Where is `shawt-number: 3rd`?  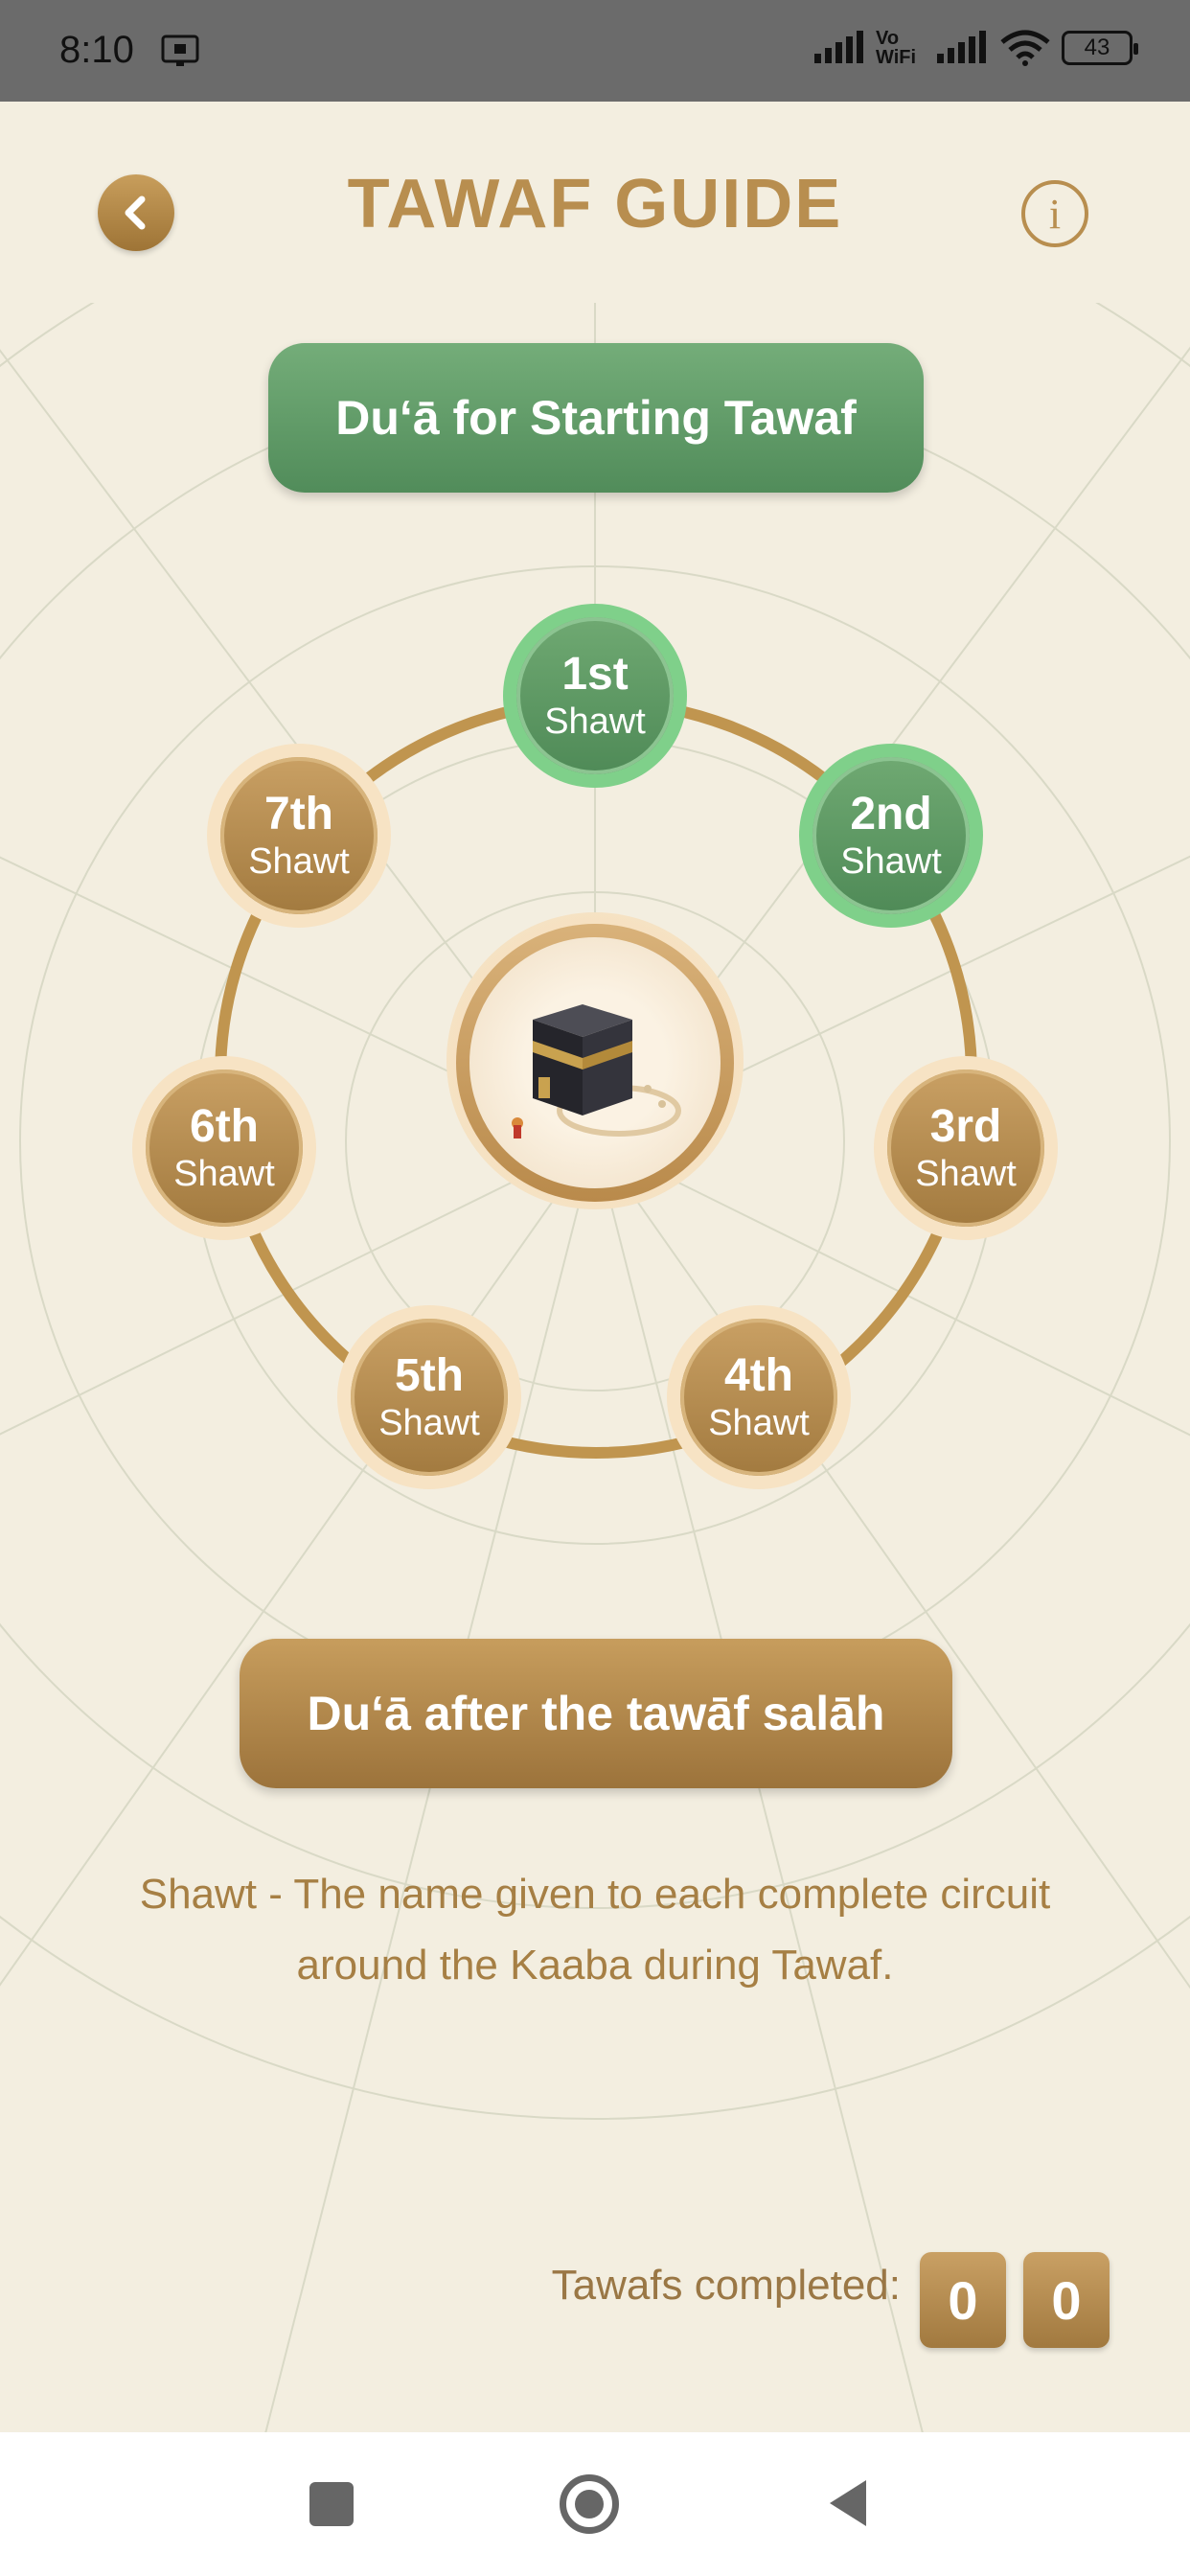
shawt-number: 3rd is located at coordinates (966, 1126).